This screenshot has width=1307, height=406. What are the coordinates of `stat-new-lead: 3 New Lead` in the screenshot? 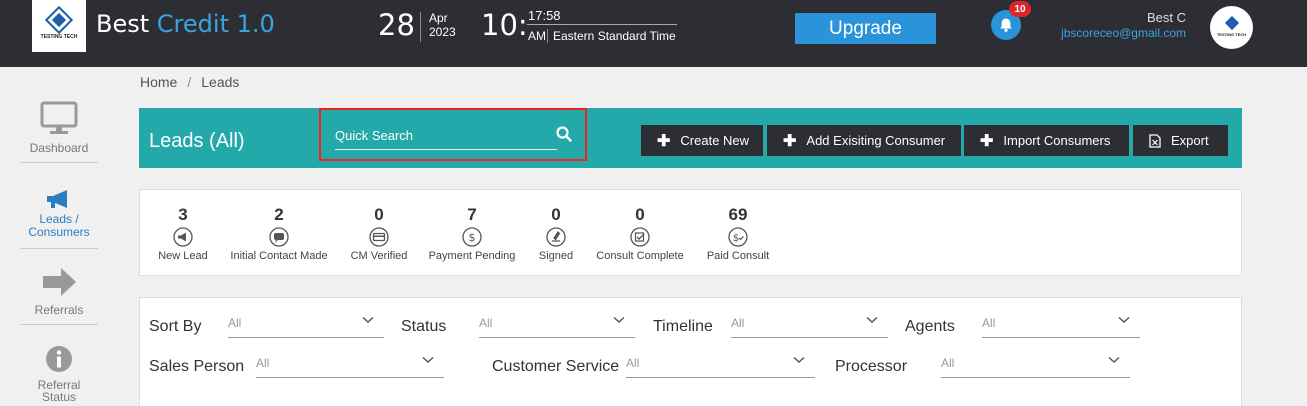 It's located at (183, 233).